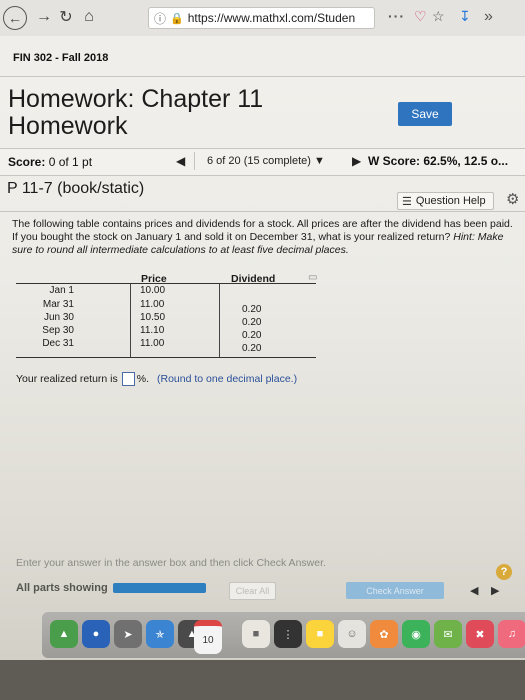  What do you see at coordinates (448, 634) in the screenshot?
I see `messages-icon: ✉` at bounding box center [448, 634].